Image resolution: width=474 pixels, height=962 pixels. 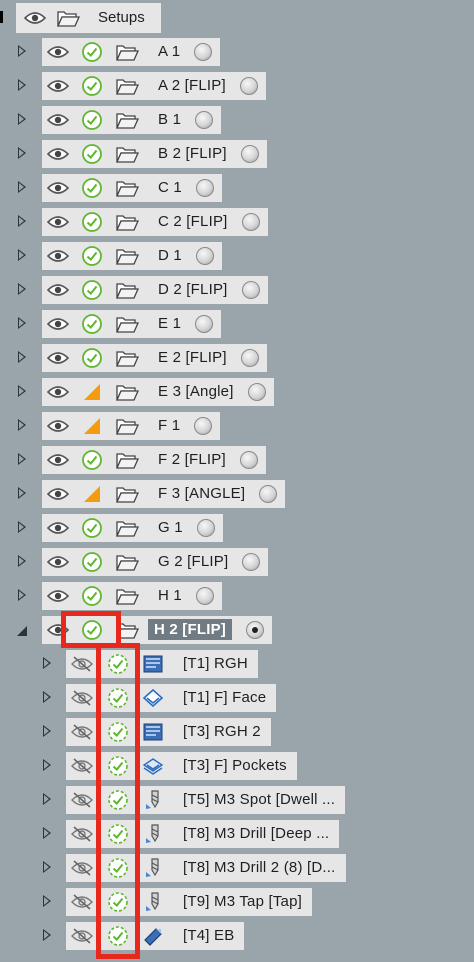 What do you see at coordinates (237, 358) in the screenshot?
I see `setup-row: E 2 [FLIP]` at bounding box center [237, 358].